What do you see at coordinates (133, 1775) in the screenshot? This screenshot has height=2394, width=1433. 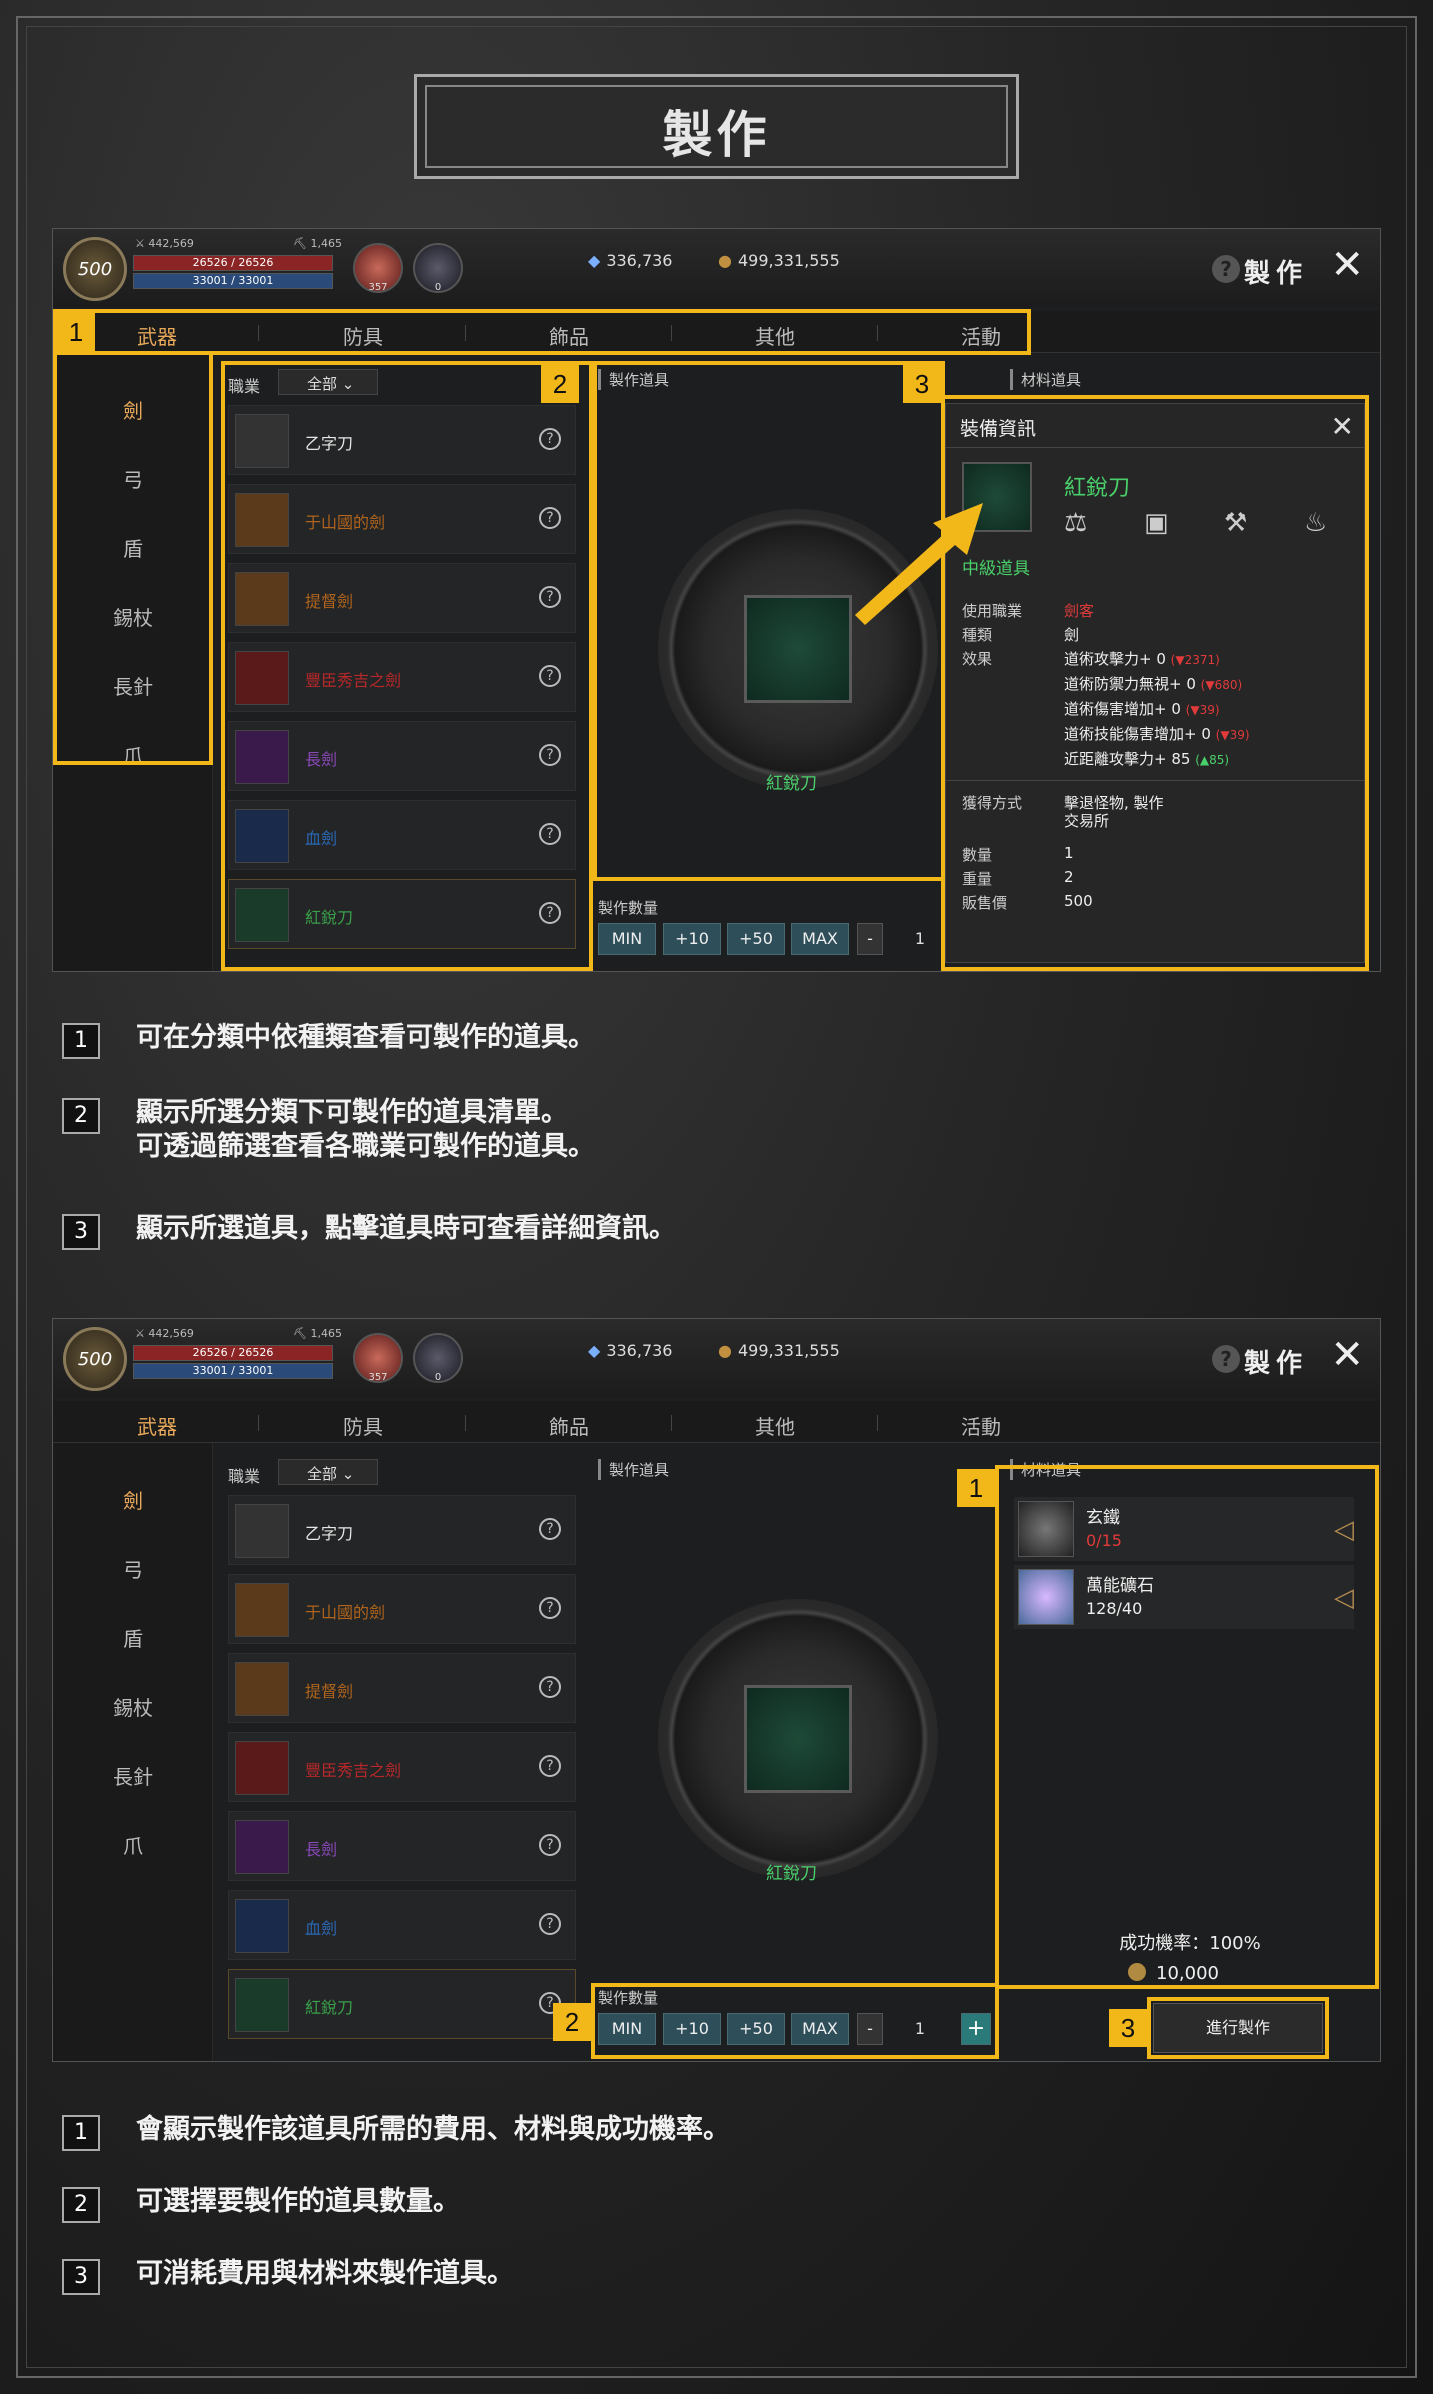 I see `sidebar-item-needle: 長針` at bounding box center [133, 1775].